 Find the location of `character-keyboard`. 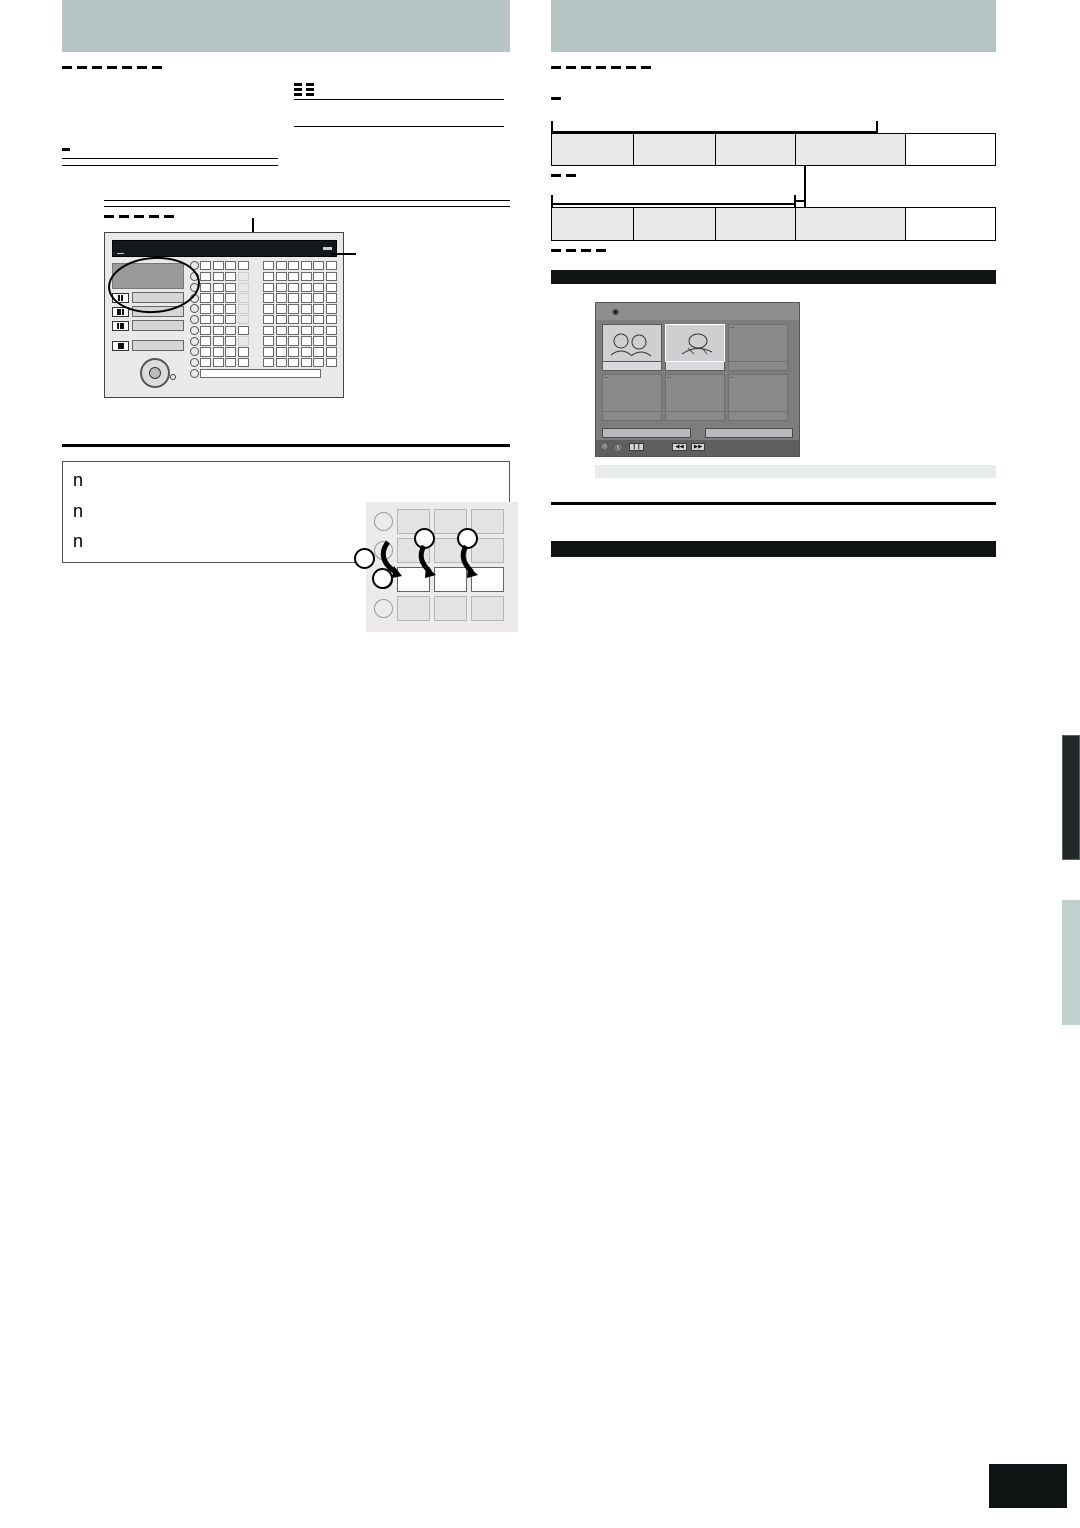

character-keyboard is located at coordinates (263, 325).